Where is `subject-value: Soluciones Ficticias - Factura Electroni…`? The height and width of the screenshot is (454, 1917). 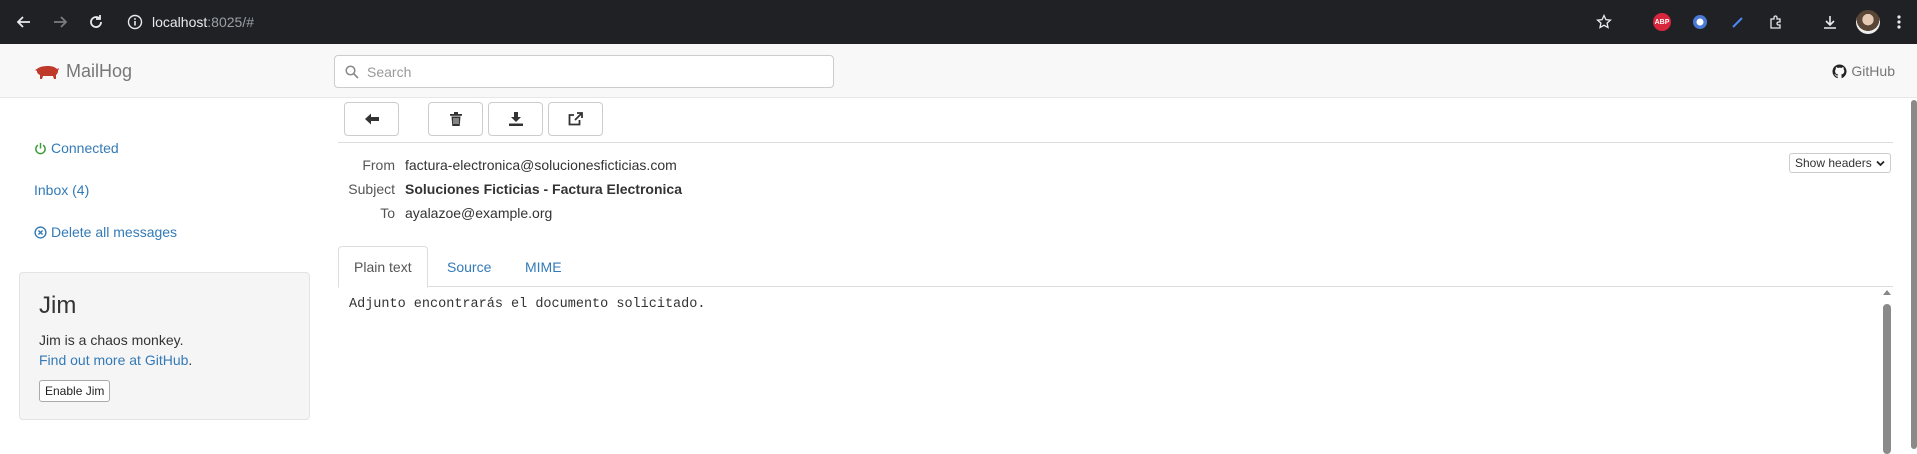
subject-value: Soluciones Ficticias - Factura Electroni… is located at coordinates (543, 189).